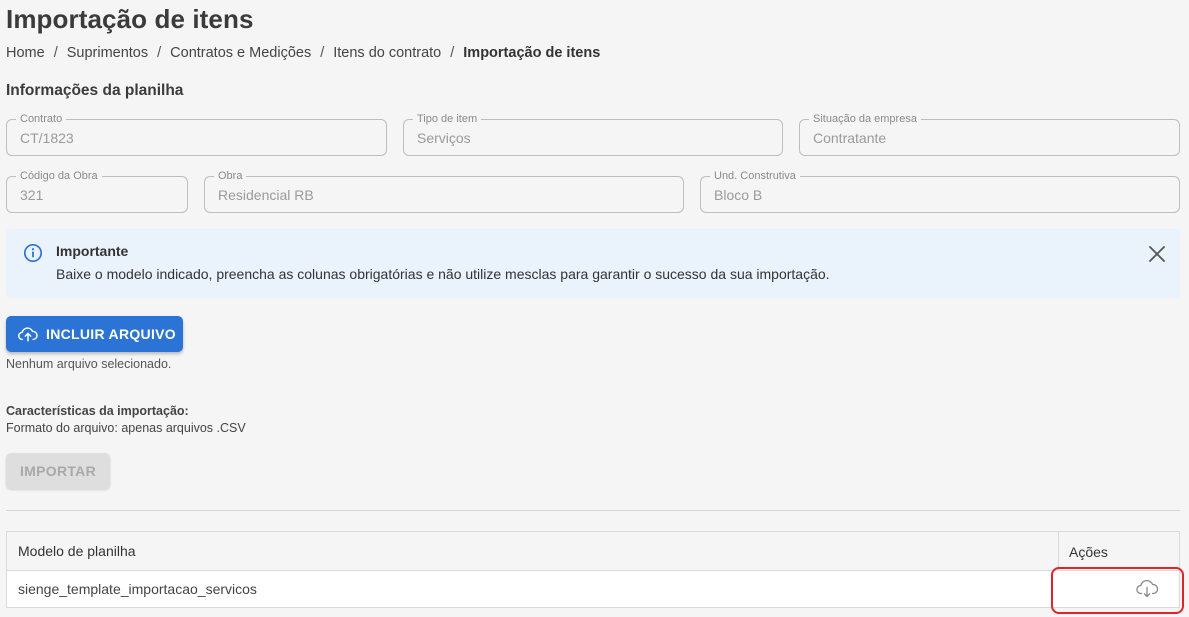 The image size is (1189, 617). What do you see at coordinates (95, 90) in the screenshot?
I see `section-title: Informações da planilha` at bounding box center [95, 90].